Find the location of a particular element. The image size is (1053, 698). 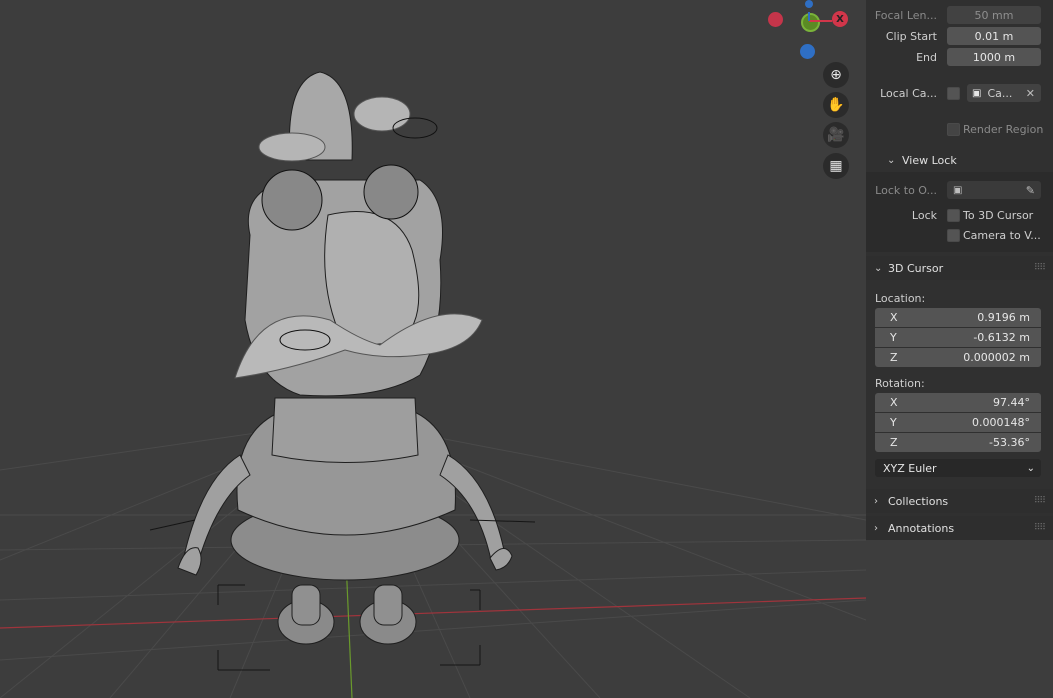

location-x-value: 0.9196 m is located at coordinates (1003, 317).